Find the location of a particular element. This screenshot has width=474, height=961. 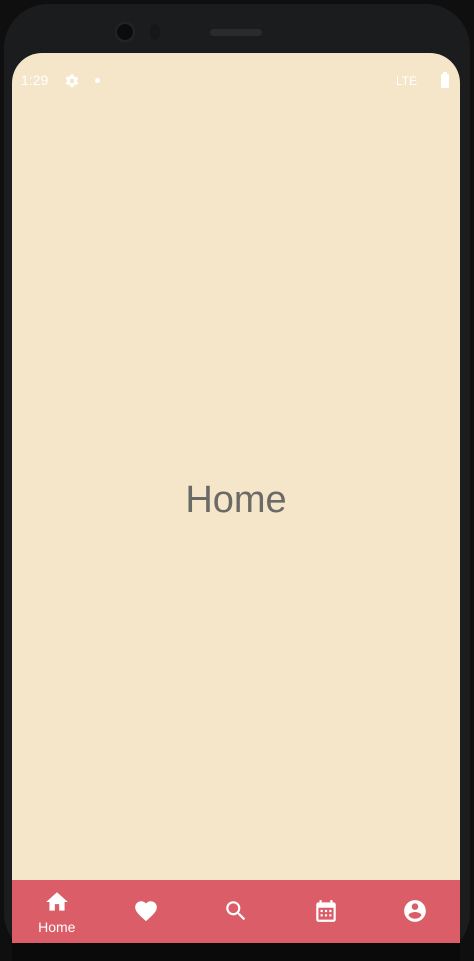

nav-item-label: Home is located at coordinates (57, 927).